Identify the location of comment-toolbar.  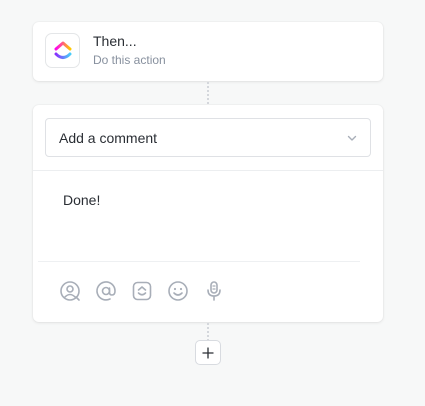
(142, 291).